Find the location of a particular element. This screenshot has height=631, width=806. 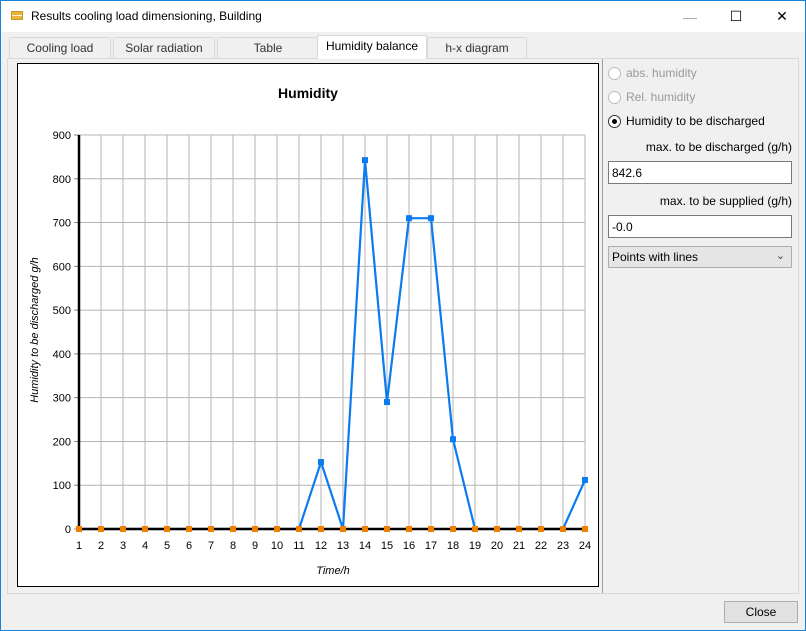

max-discharged-field: 842.6 is located at coordinates (700, 172).